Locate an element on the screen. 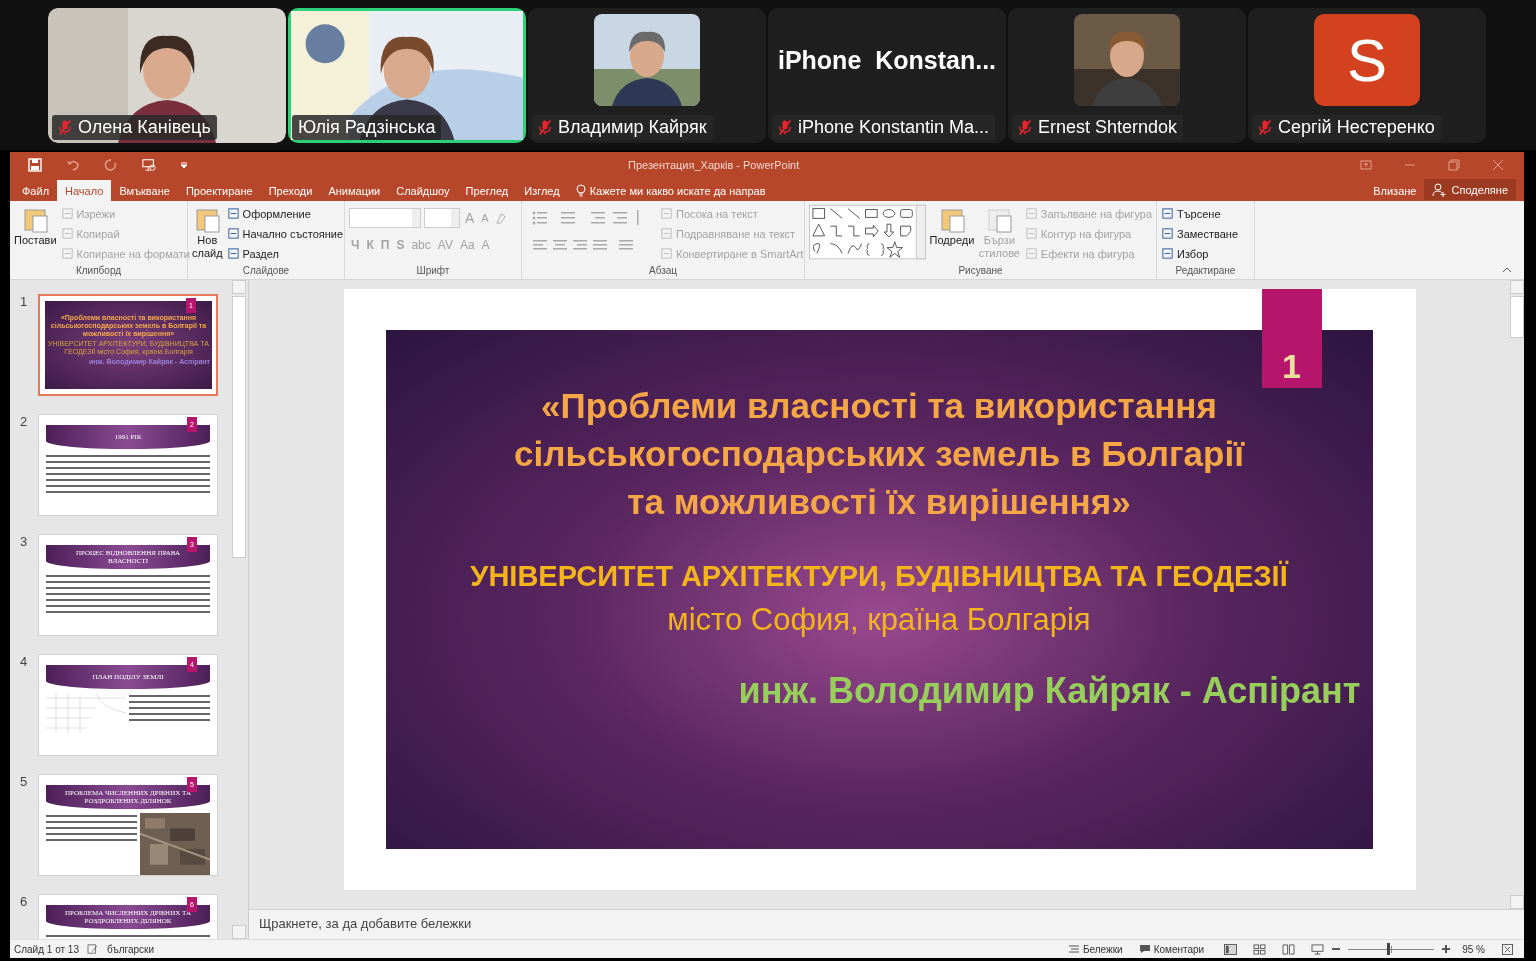  save-icon is located at coordinates (35, 165).